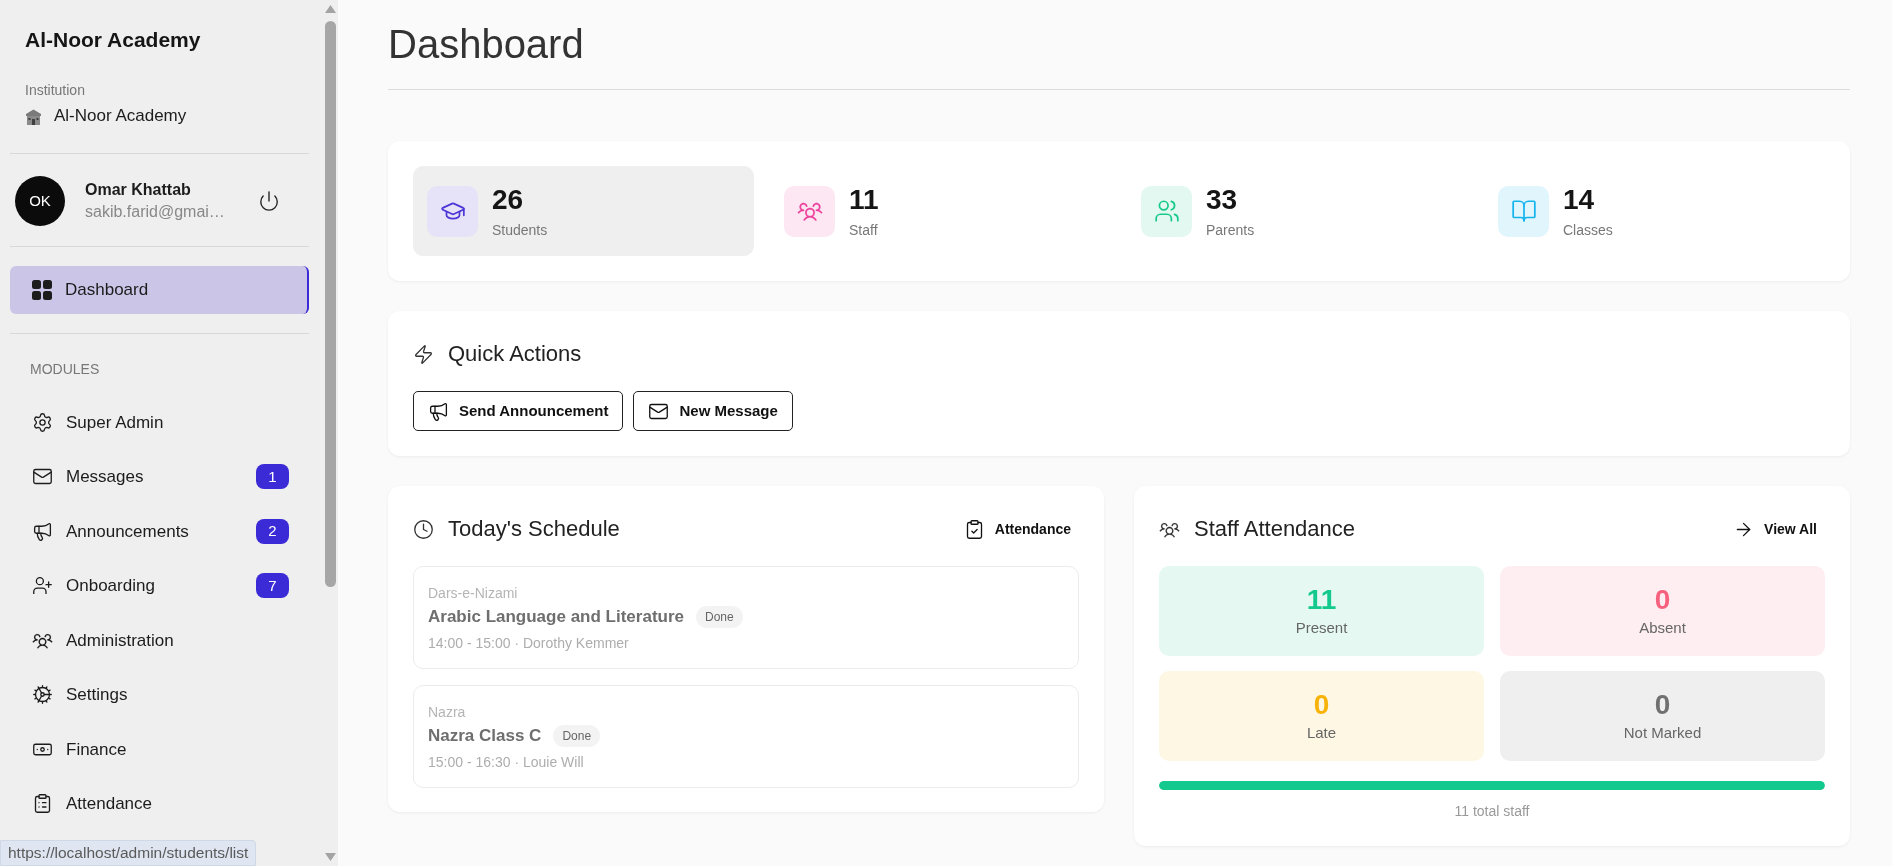 This screenshot has width=1892, height=866. I want to click on stat-label: Students, so click(520, 229).